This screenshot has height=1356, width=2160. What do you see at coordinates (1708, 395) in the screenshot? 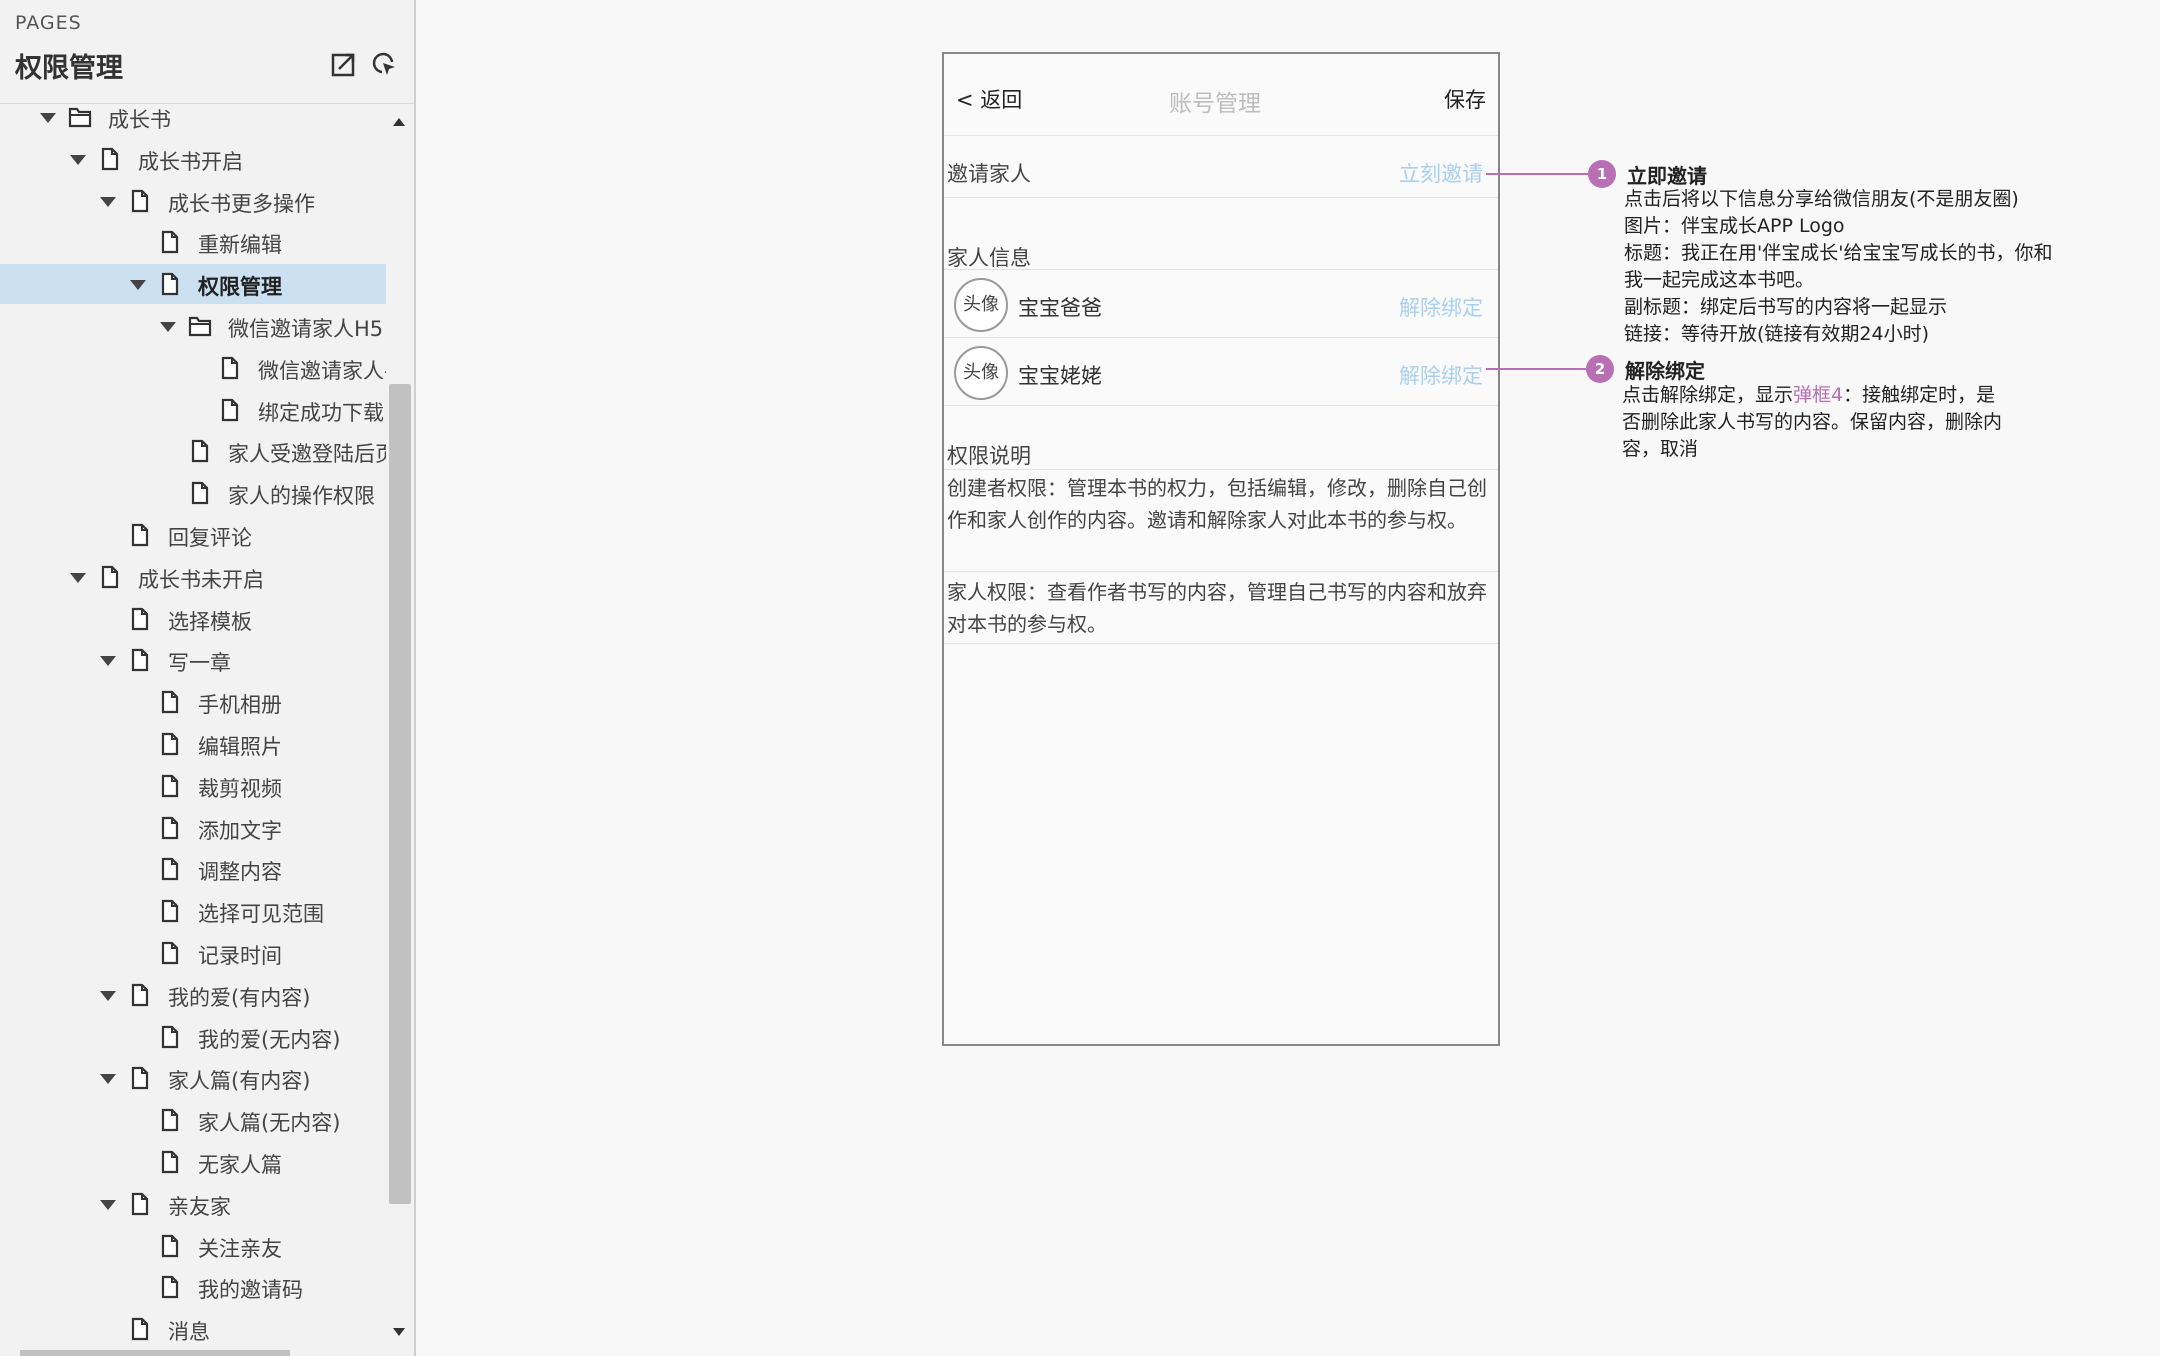
I see `annotation-text-pre: 点击解除绑定，显示` at bounding box center [1708, 395].